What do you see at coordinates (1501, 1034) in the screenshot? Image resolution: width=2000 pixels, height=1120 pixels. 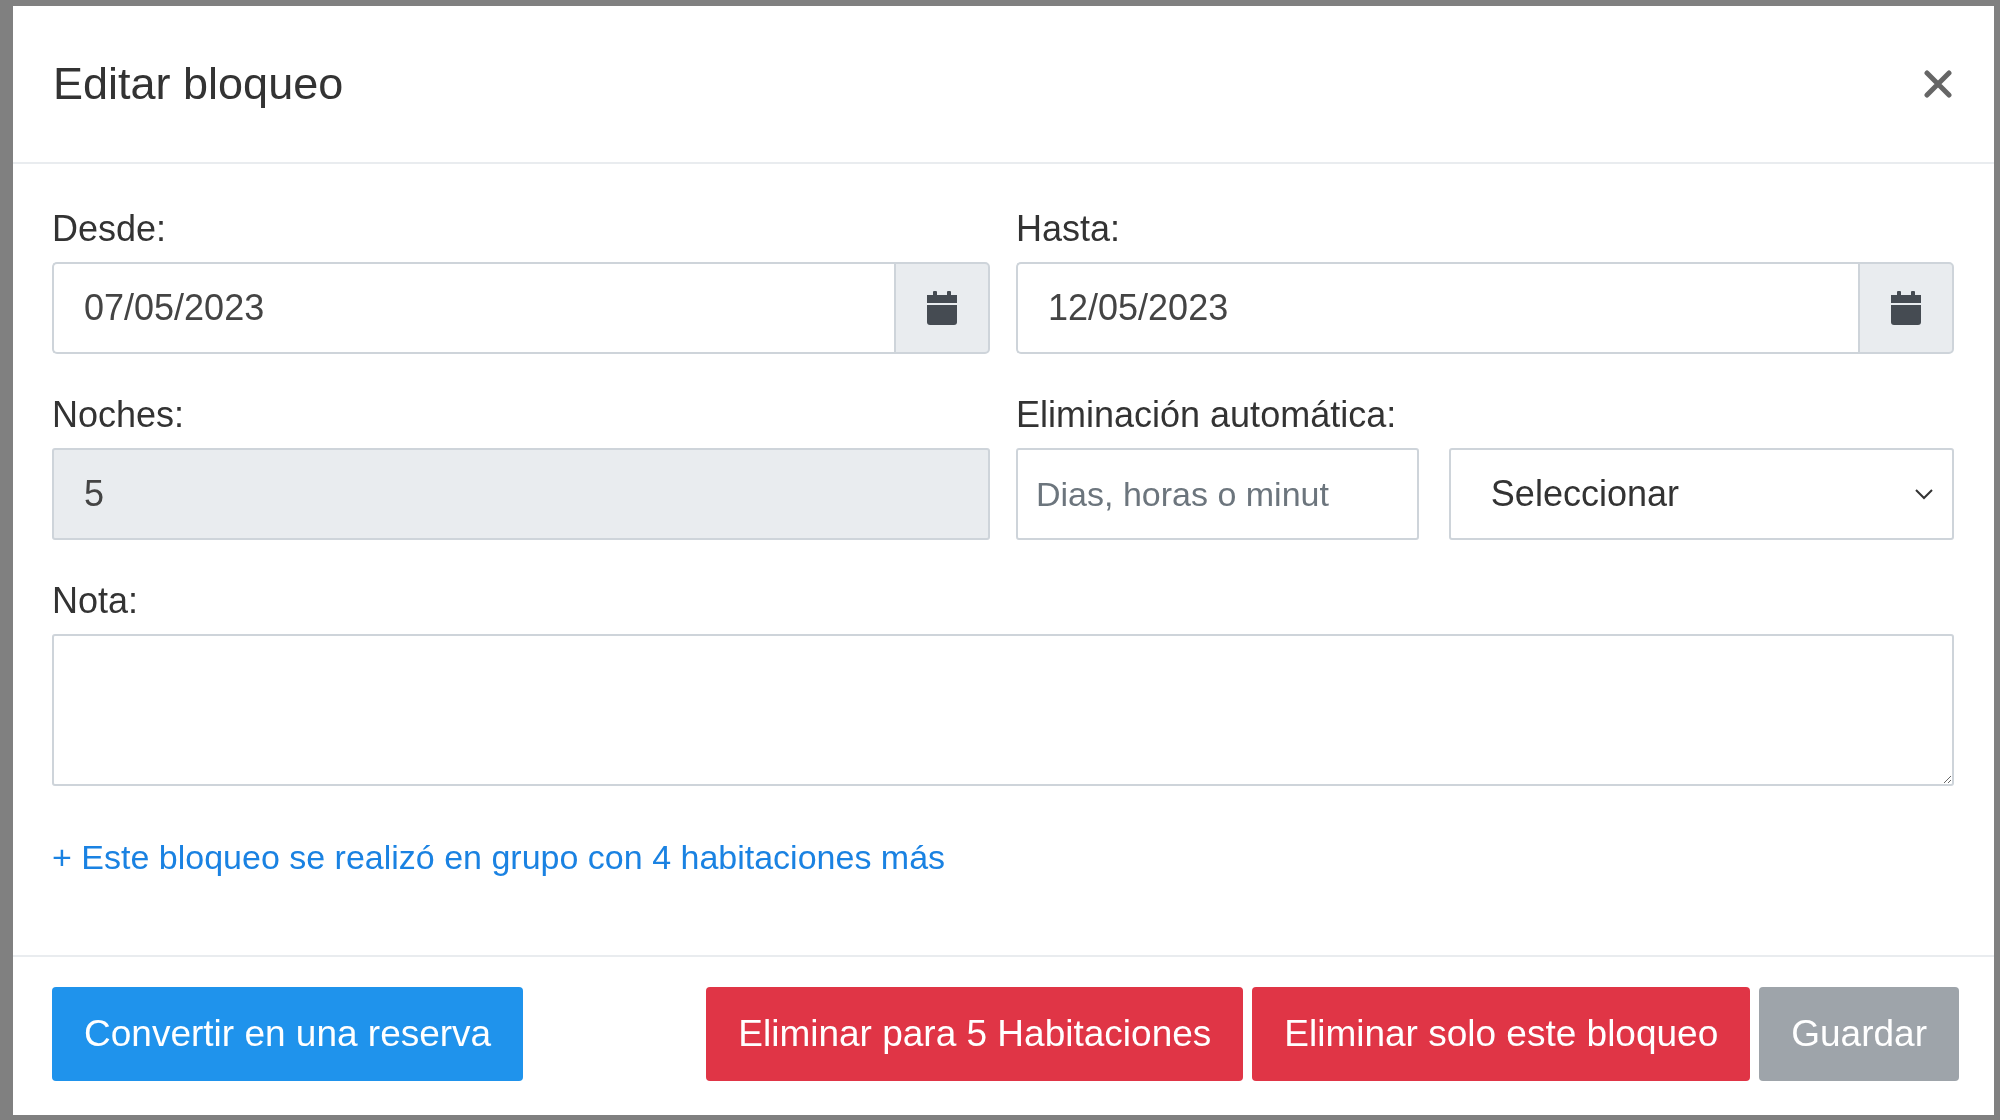 I see `delete-button: Eliminar solo este bloqueo` at bounding box center [1501, 1034].